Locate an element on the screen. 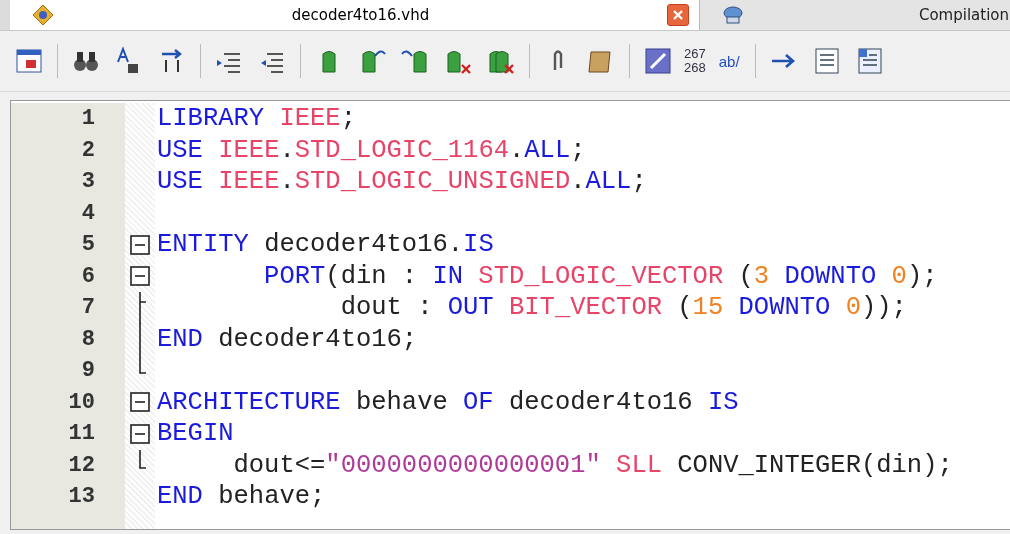 The width and height of the screenshot is (1010, 534). line-number: 12 is located at coordinates (81, 465).